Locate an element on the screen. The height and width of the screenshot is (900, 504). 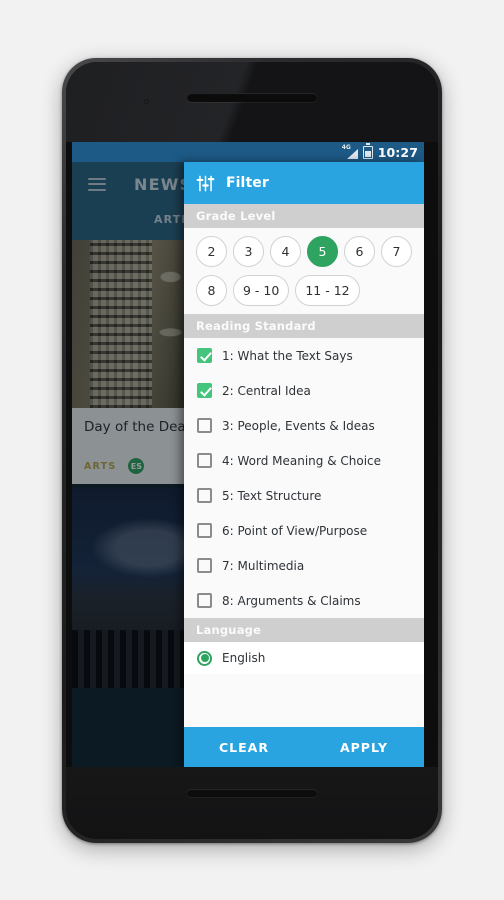
bottom-speaker is located at coordinates (252, 793).